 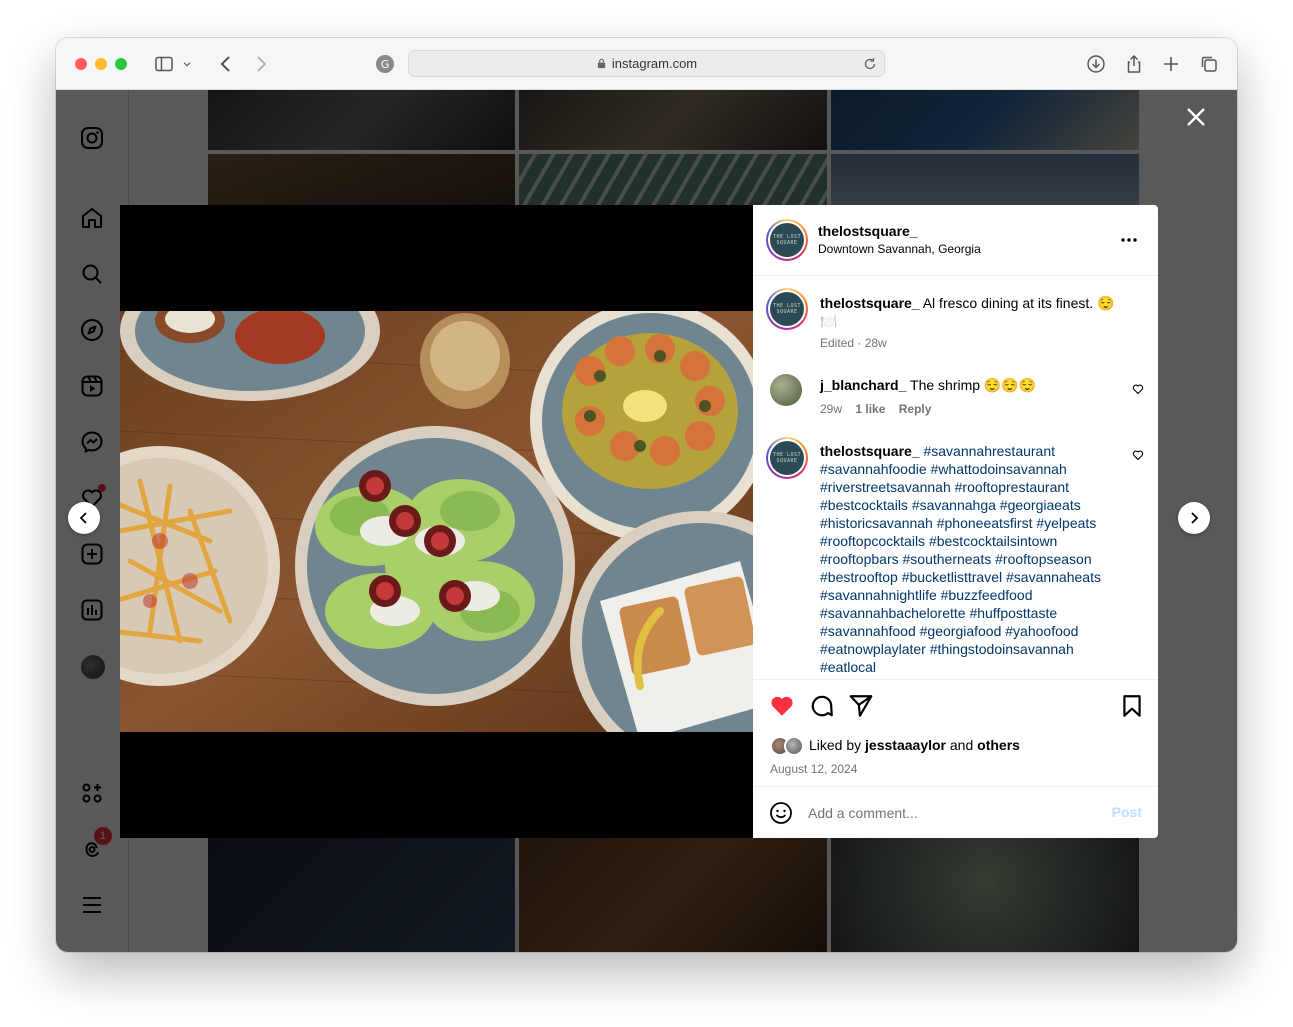 What do you see at coordinates (905, 745) in the screenshot?
I see `liked-by-user: jesstaaaylor` at bounding box center [905, 745].